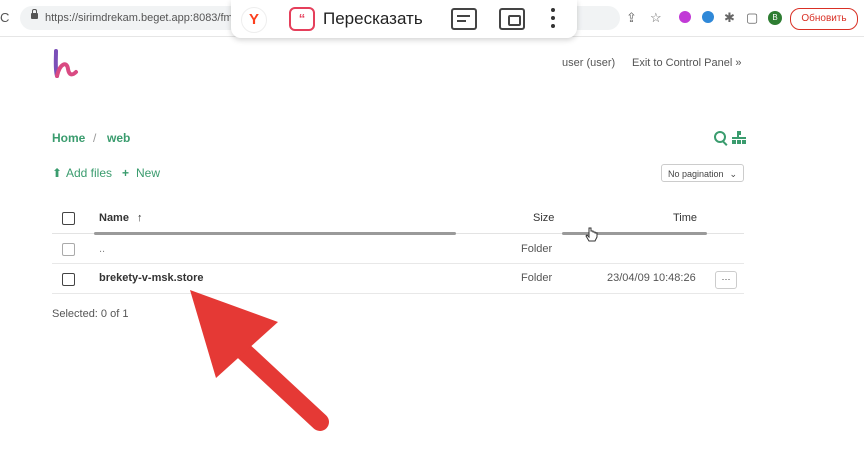 Image resolution: width=864 pixels, height=466 pixels. I want to click on new-button: New, so click(148, 173).